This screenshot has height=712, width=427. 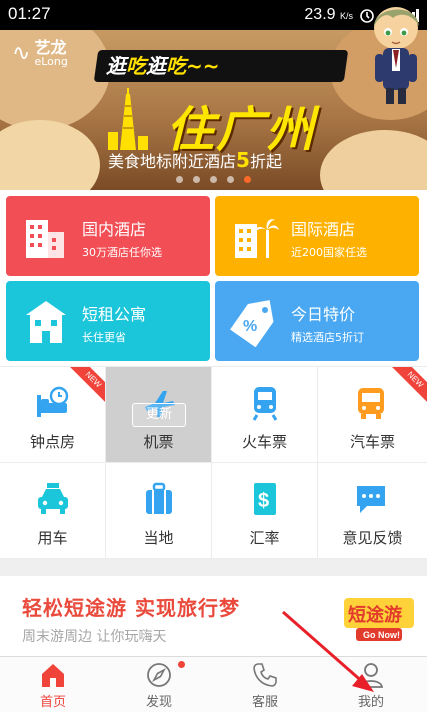 What do you see at coordinates (136, 66) in the screenshot?
I see `headline-b: 吃` at bounding box center [136, 66].